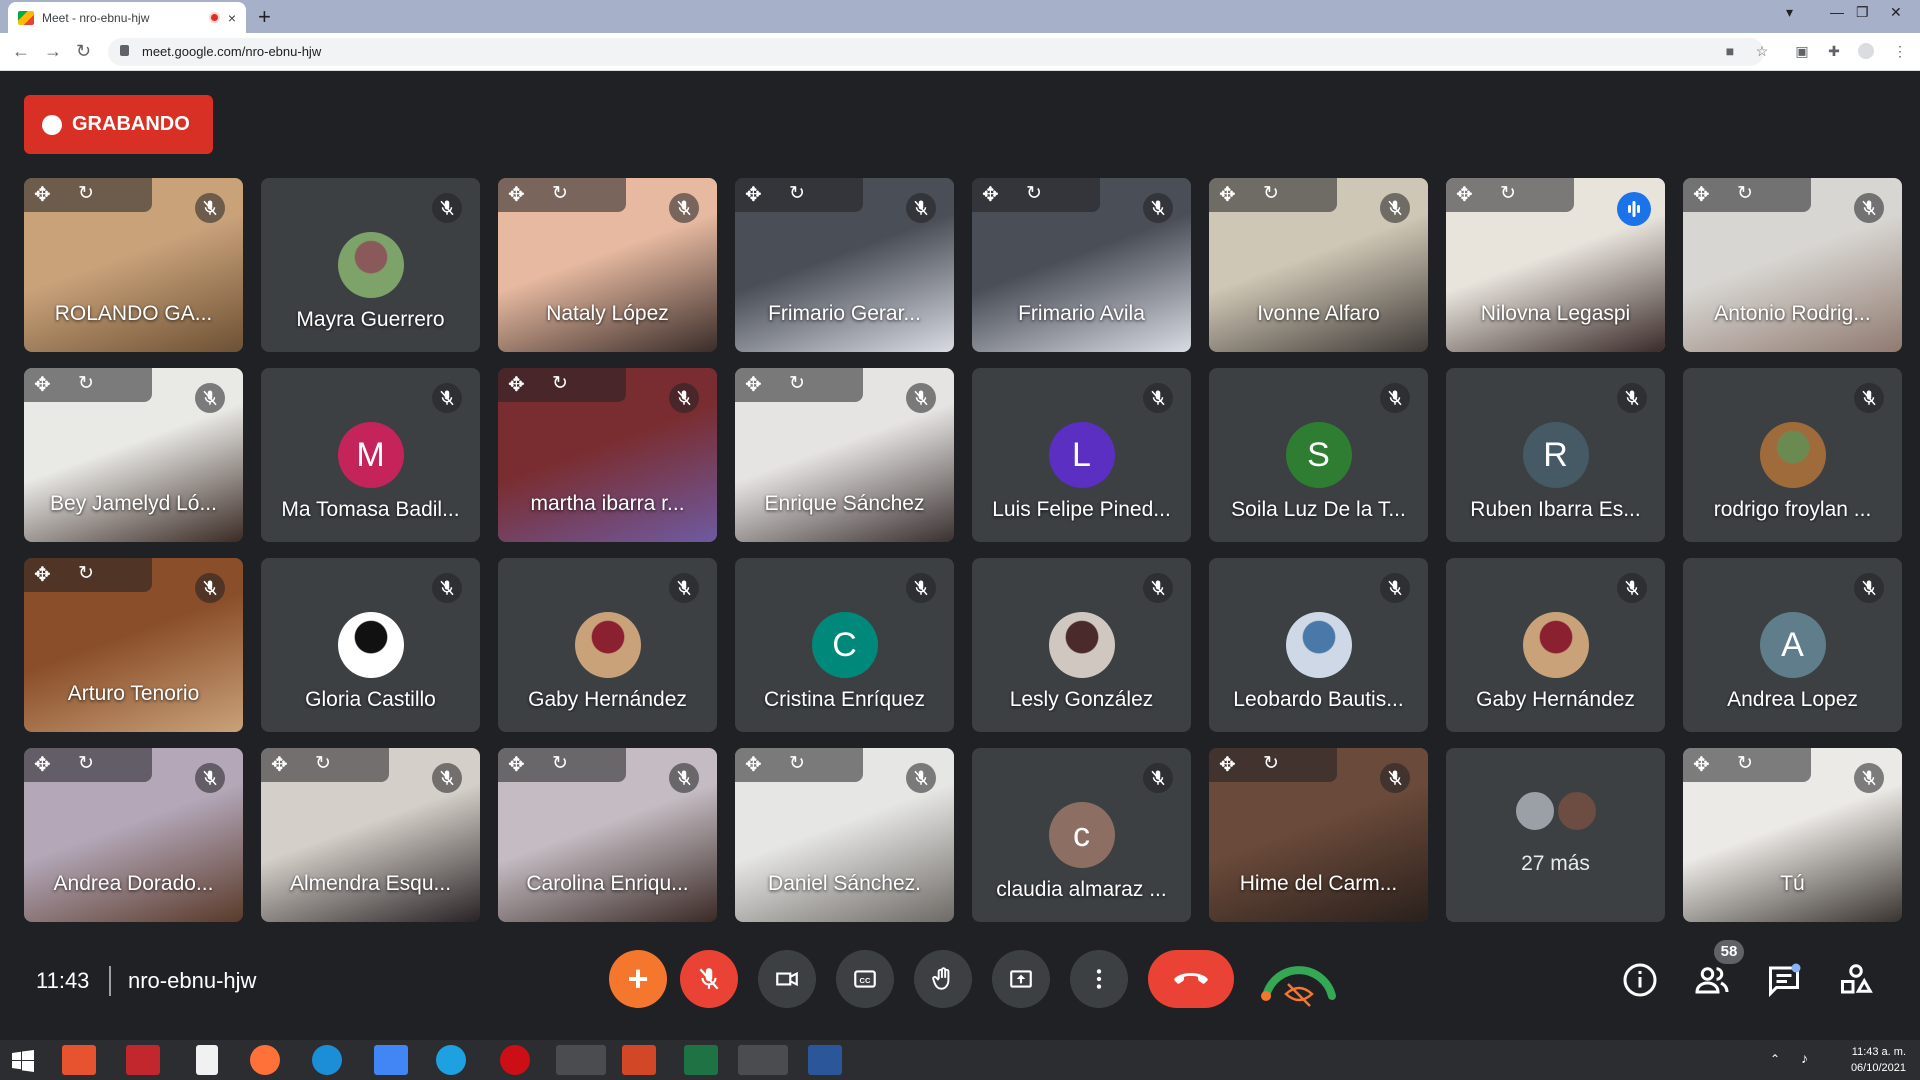 The image size is (1920, 1080). Describe the element at coordinates (133, 645) in the screenshot. I see `participant-tile: ✥ ↻ Arturo Tenorio` at that location.